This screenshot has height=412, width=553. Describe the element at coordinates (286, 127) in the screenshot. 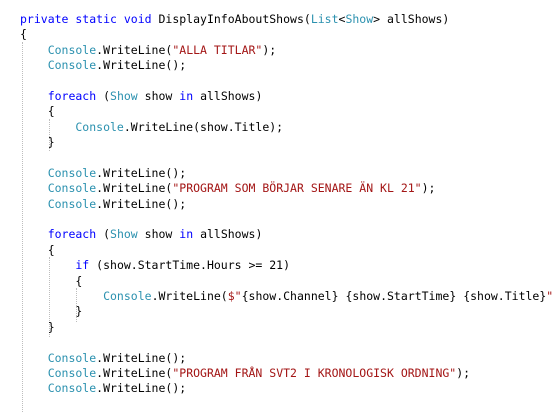

I see `code-line: Console.WriteLine(show.Title);` at that location.